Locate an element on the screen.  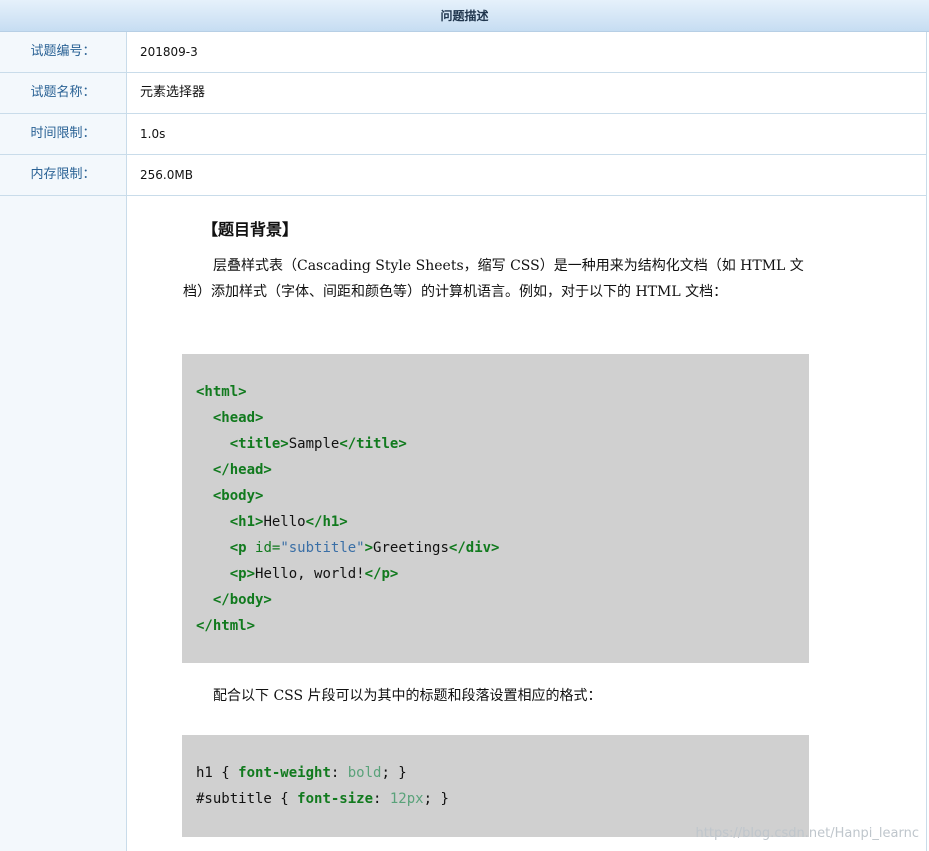
code-token: > is located at coordinates (369, 548).